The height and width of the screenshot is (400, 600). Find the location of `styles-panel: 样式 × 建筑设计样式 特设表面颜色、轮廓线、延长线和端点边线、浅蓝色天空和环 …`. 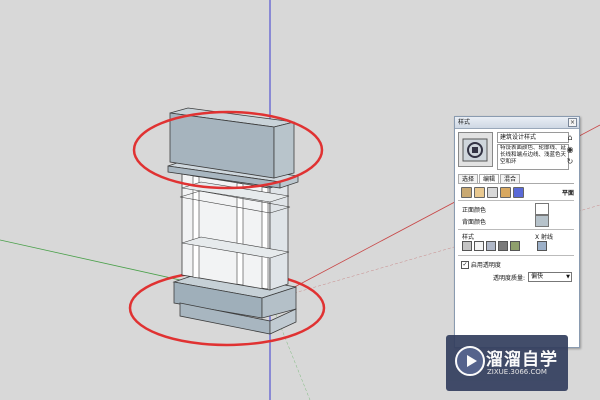

styles-panel: 样式 × 建筑设计样式 特设表面颜色、轮廓线、延长线和端点边线、浅蓝色天空和环 … is located at coordinates (517, 232).